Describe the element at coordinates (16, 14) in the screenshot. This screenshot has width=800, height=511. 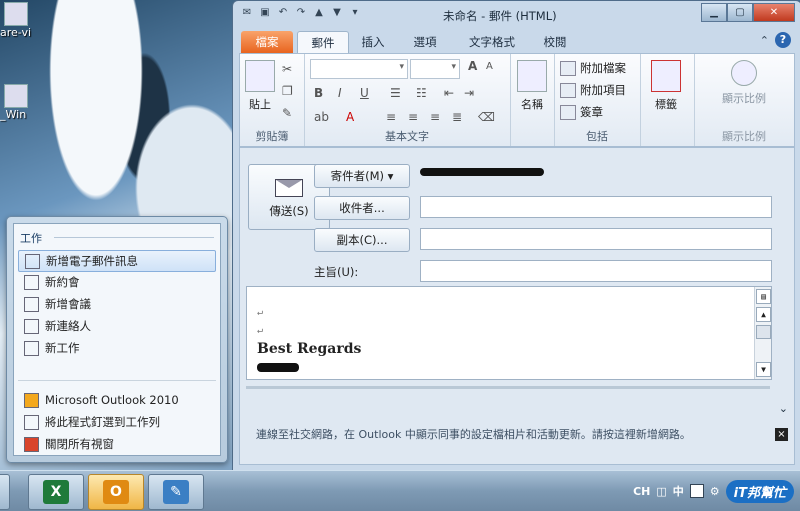
I see `vmware-icon` at that location.